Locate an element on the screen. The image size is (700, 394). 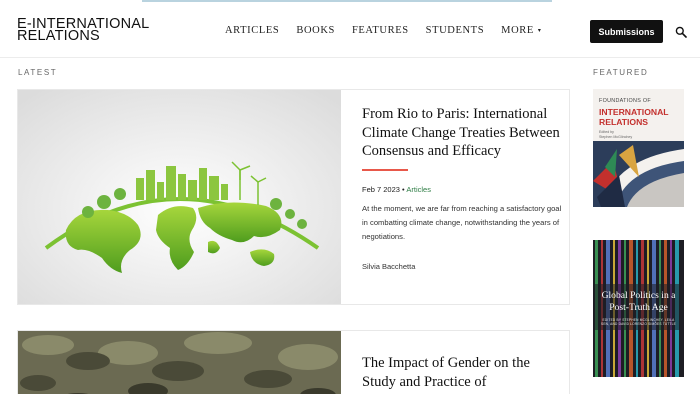
header-divider is located at coordinates (350, 57).